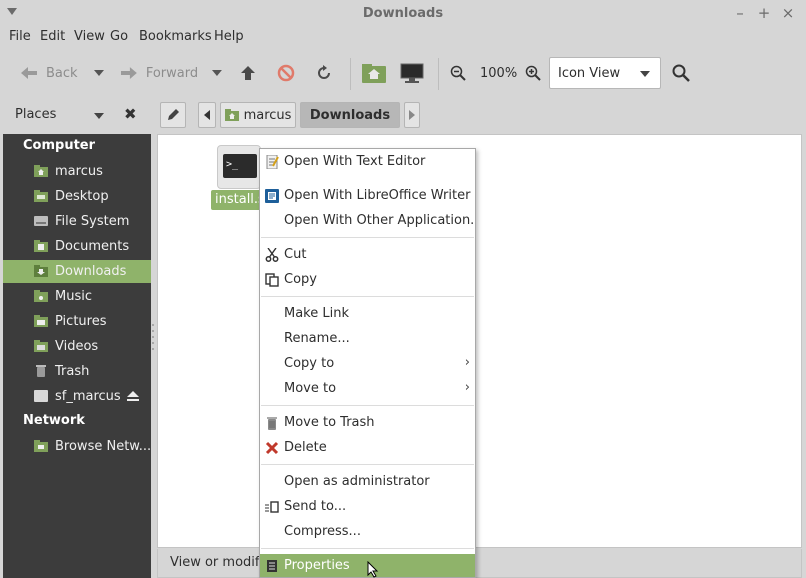  Describe the element at coordinates (89, 36) in the screenshot. I see `menu-view: View` at that location.